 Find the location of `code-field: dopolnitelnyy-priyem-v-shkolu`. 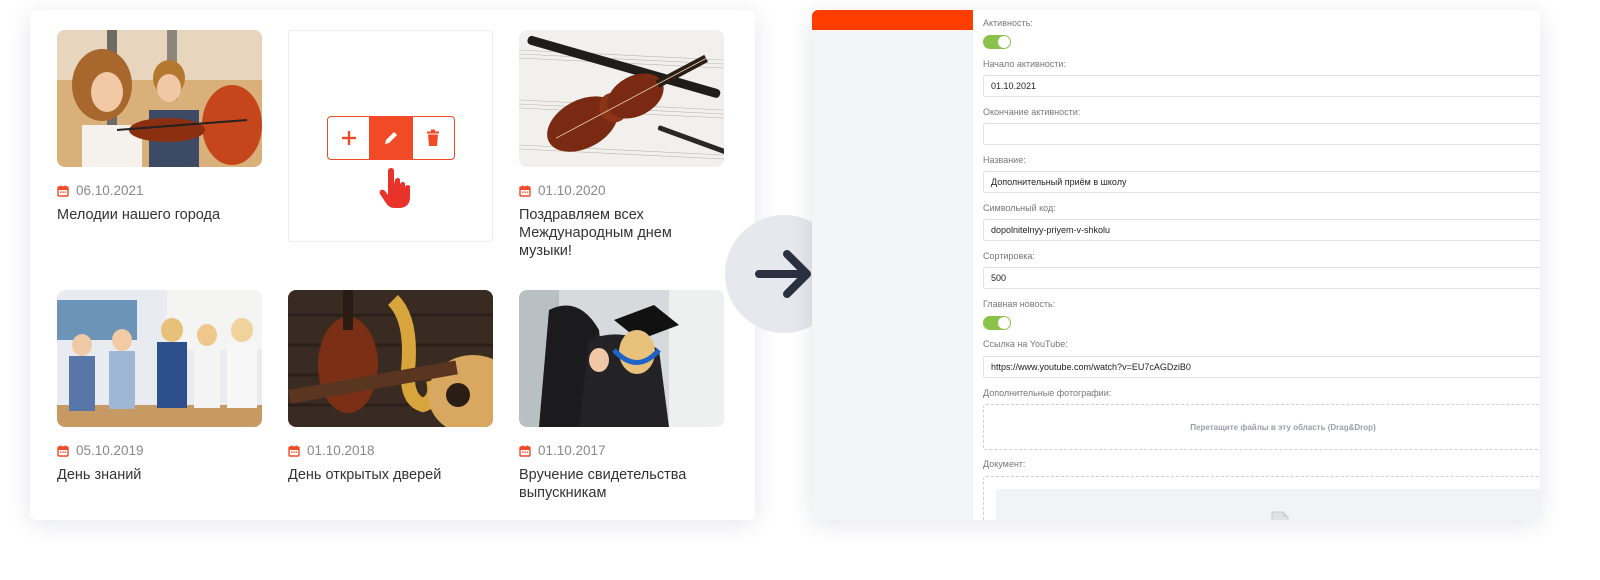

code-field: dopolnitelnyy-priyem-v-shkolu is located at coordinates (1261, 230).